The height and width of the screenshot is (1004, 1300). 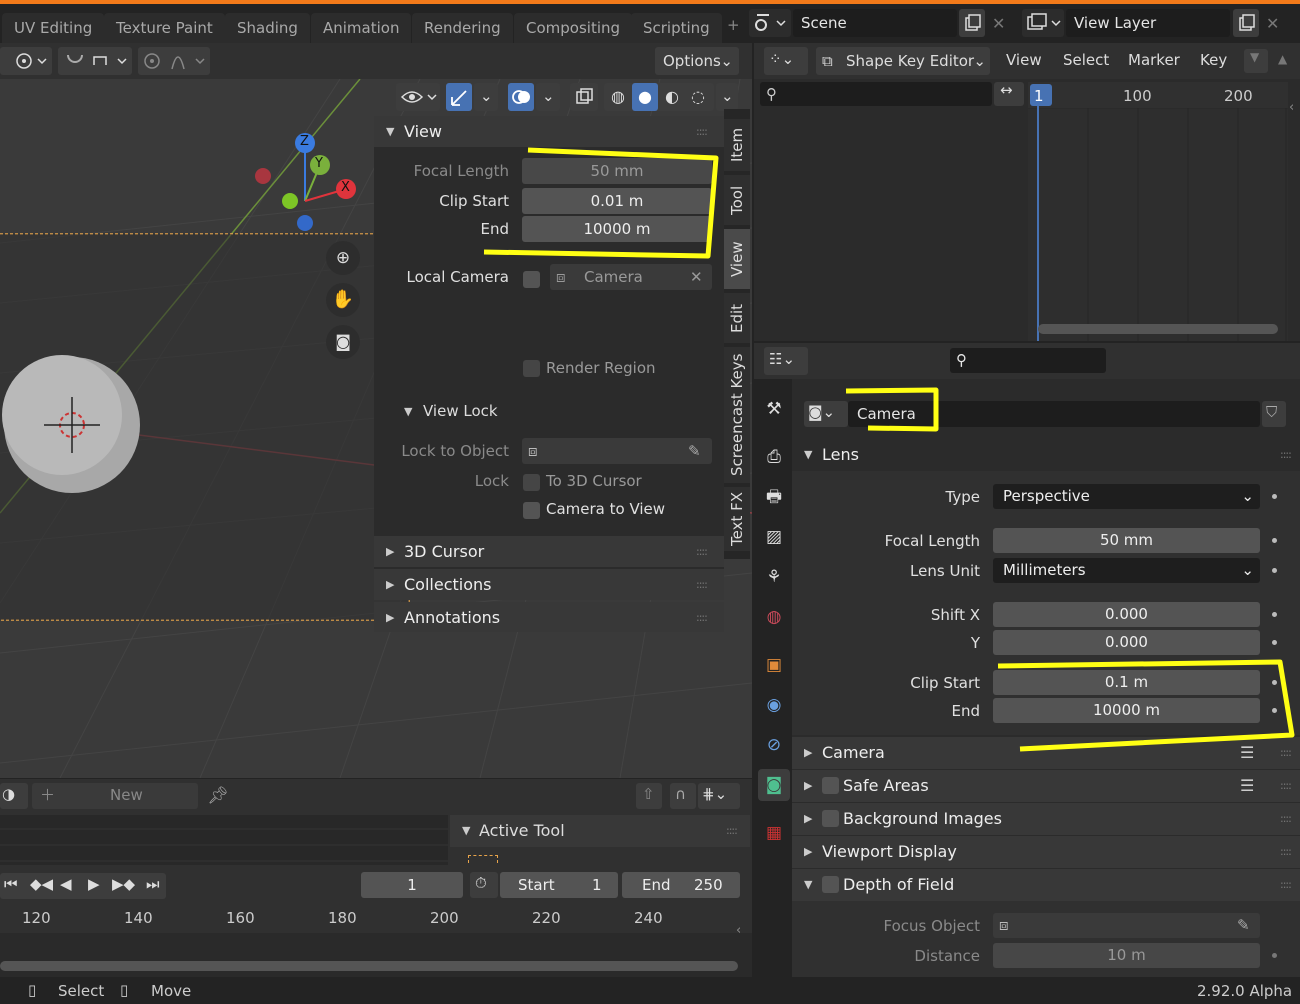 I want to click on tab-shading: Shading, so click(x=267, y=28).